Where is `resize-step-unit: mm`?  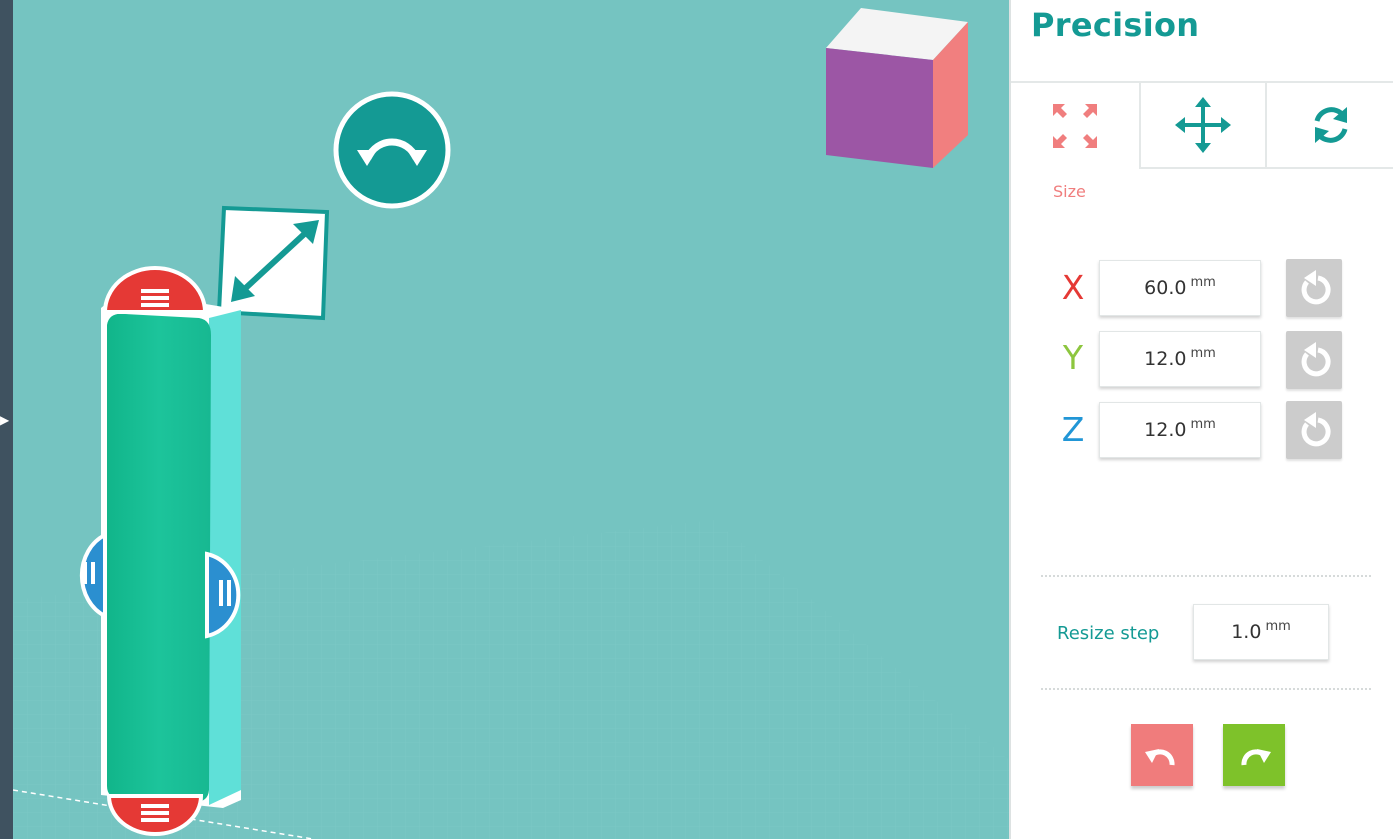 resize-step-unit: mm is located at coordinates (1278, 626).